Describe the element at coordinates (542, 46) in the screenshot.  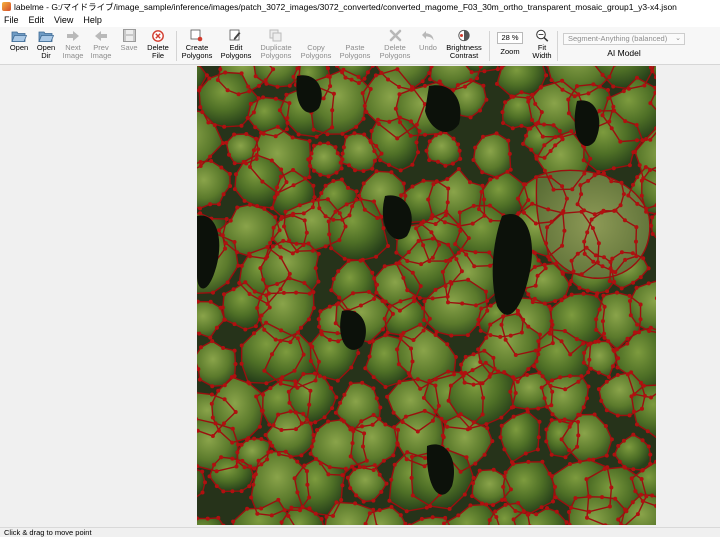
I see `fit-width-button: Fit Width` at that location.